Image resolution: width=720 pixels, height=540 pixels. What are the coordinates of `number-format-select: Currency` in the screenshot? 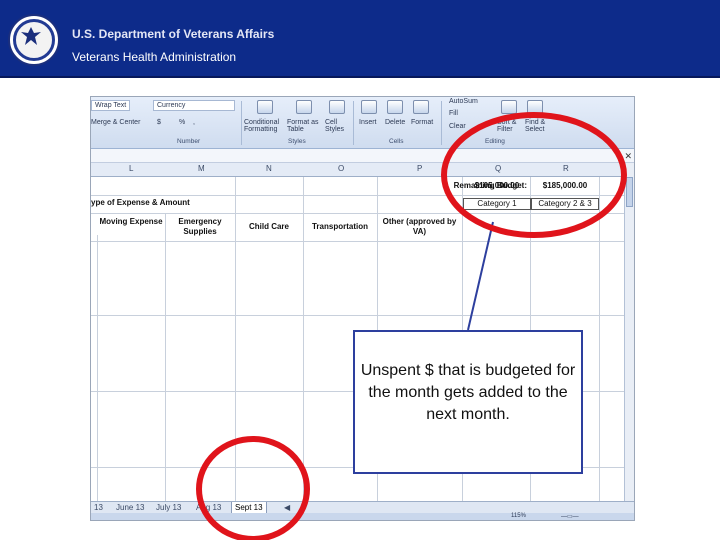 It's located at (194, 105).